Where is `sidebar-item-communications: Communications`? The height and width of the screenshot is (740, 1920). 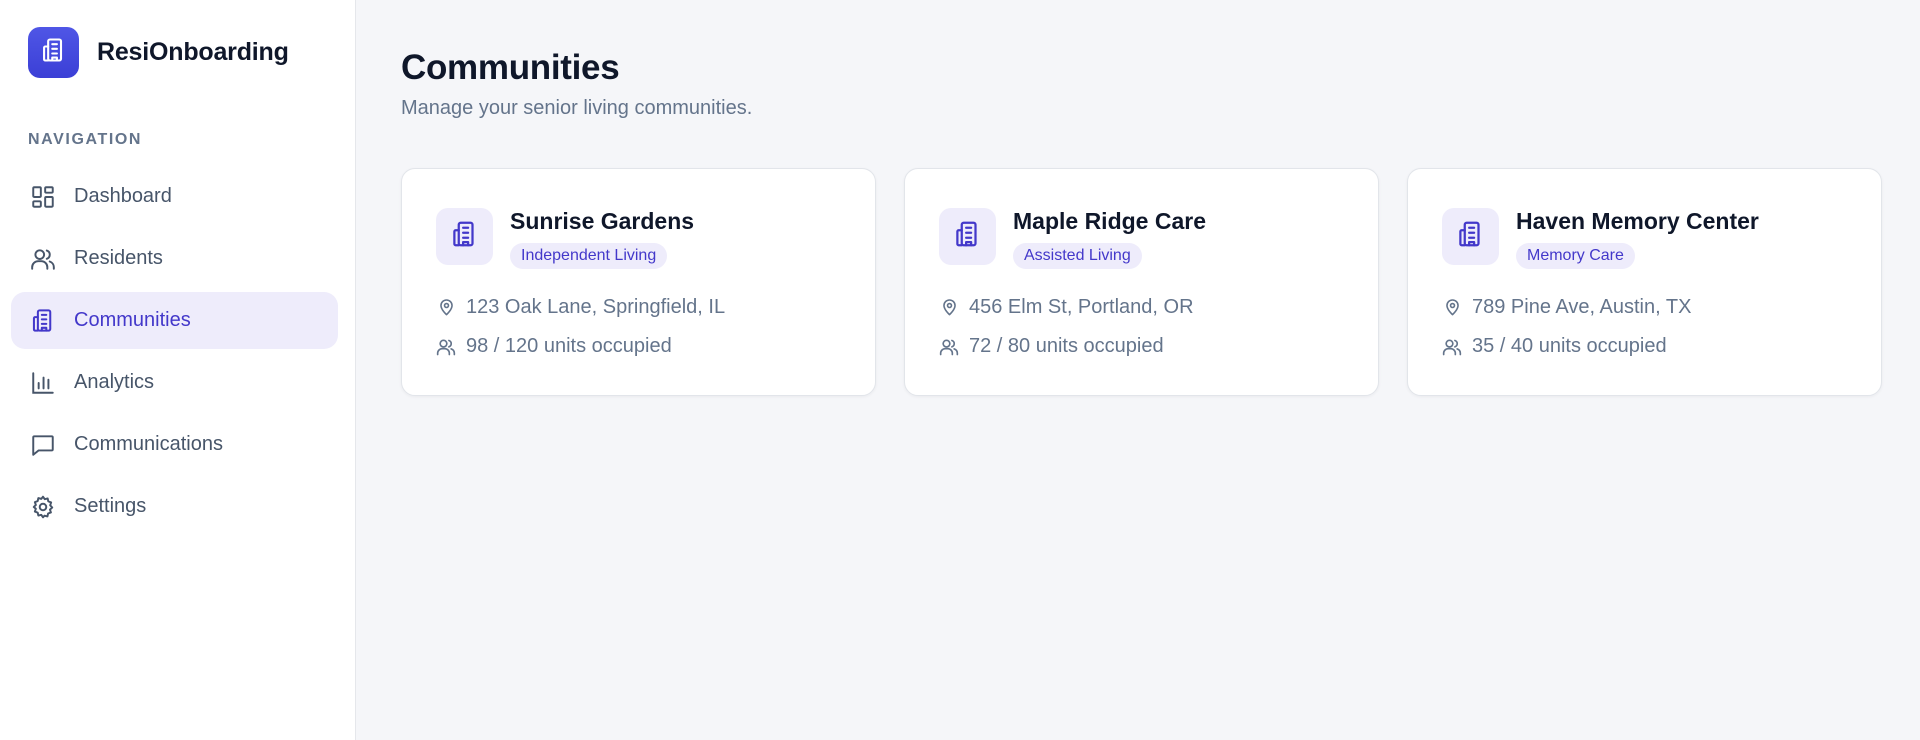
sidebar-item-communications: Communications is located at coordinates (174, 444).